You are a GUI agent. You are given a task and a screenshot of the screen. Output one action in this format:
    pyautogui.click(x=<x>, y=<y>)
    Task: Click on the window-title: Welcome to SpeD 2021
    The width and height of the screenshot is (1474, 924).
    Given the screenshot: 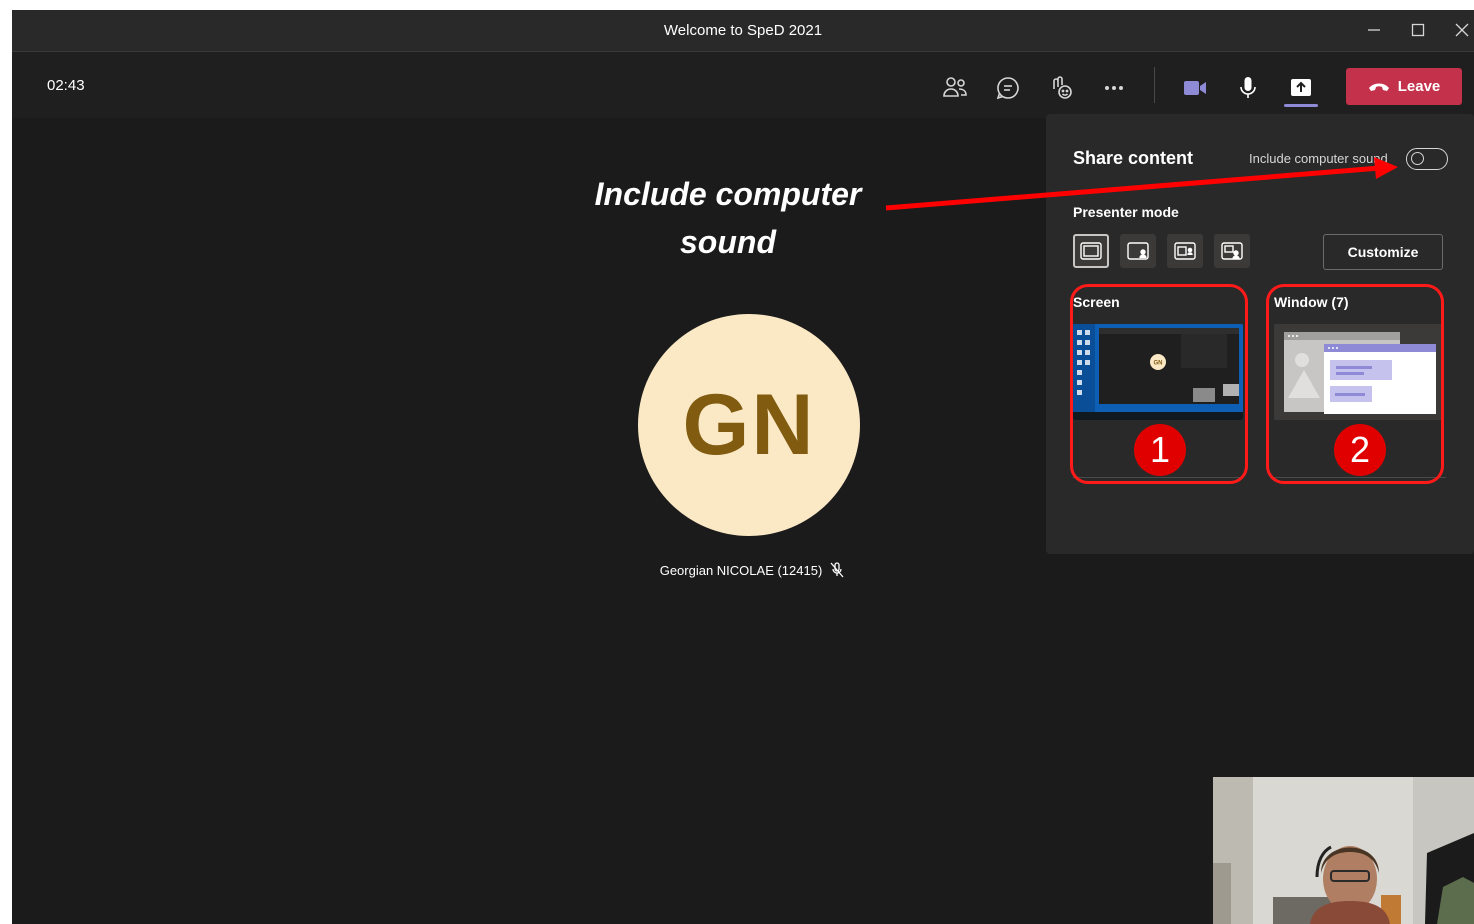 What is the action you would take?
    pyautogui.click(x=743, y=30)
    